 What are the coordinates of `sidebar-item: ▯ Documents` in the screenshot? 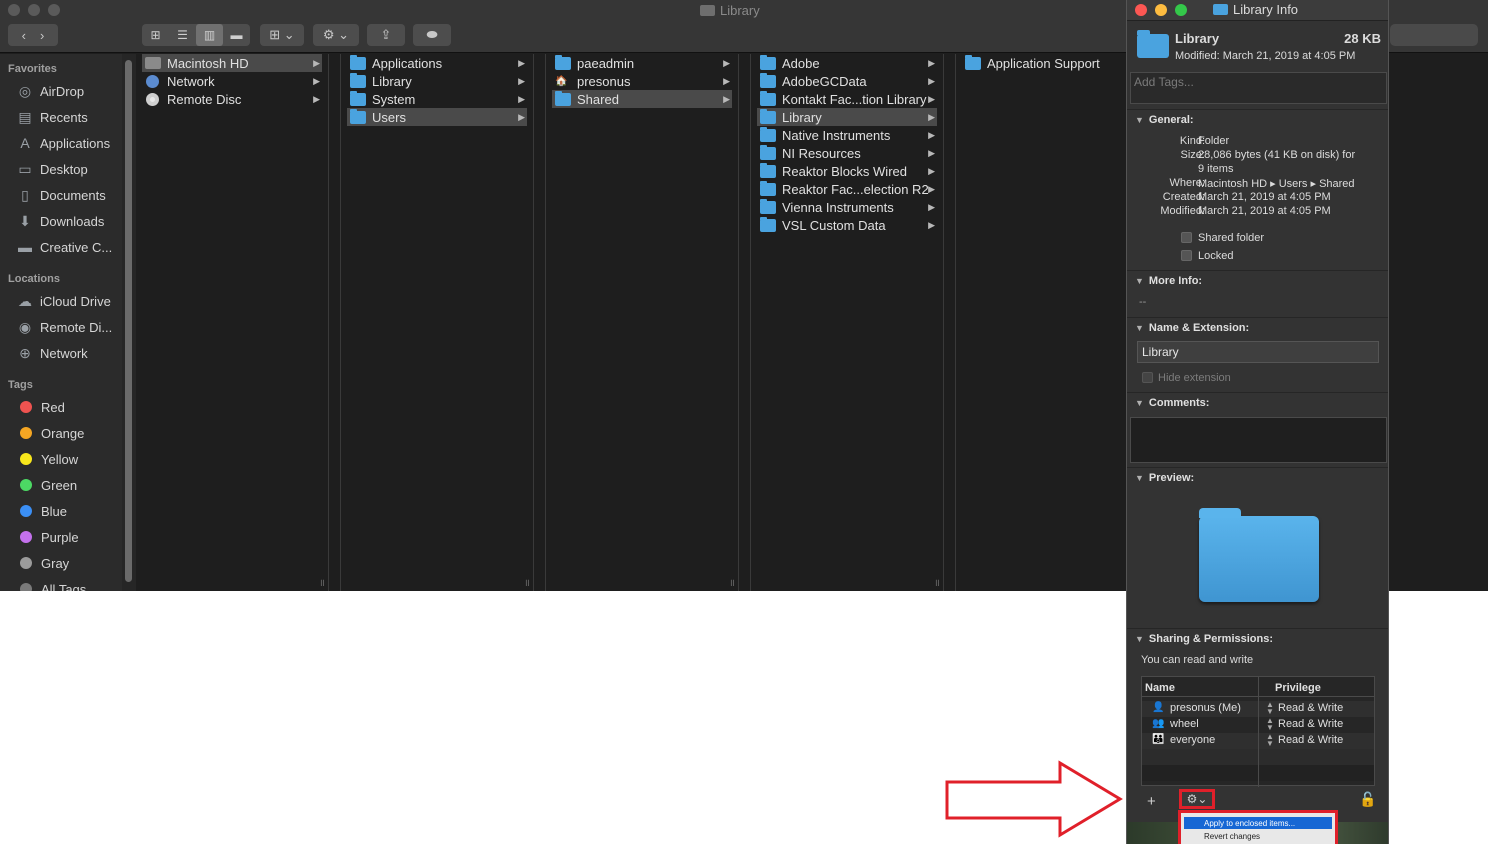 It's located at (61, 195).